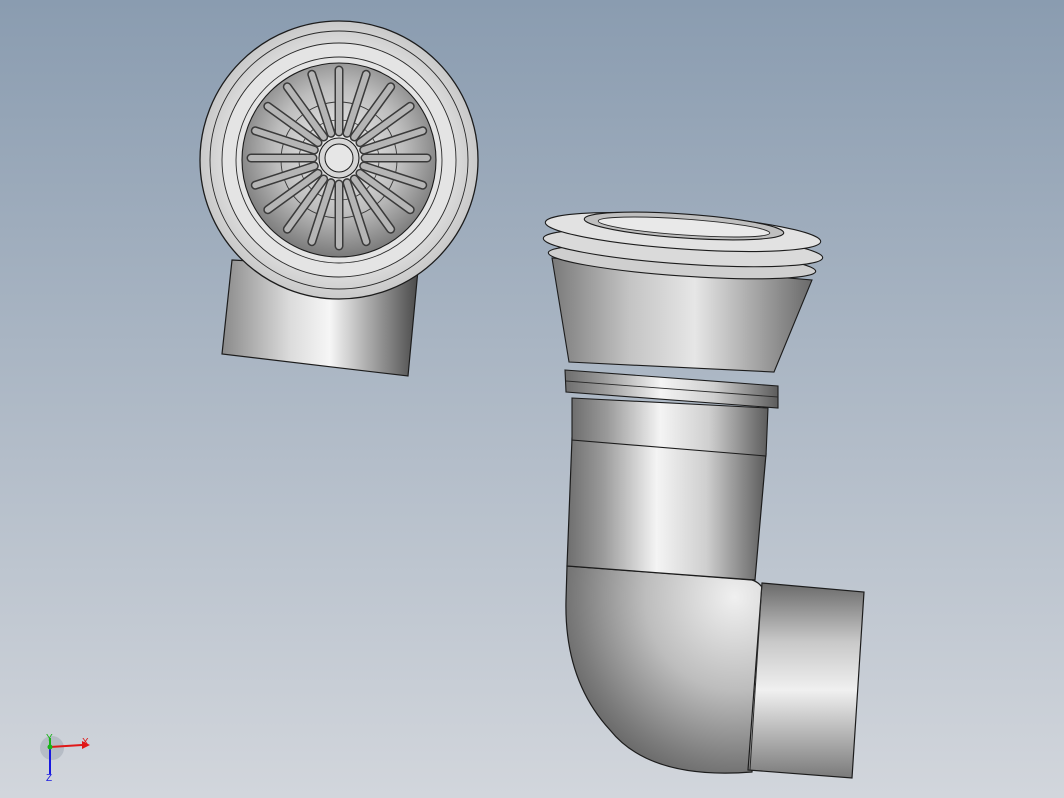 Image resolution: width=1064 pixels, height=798 pixels. Describe the element at coordinates (50, 747) in the screenshot. I see `triad-origin` at that location.